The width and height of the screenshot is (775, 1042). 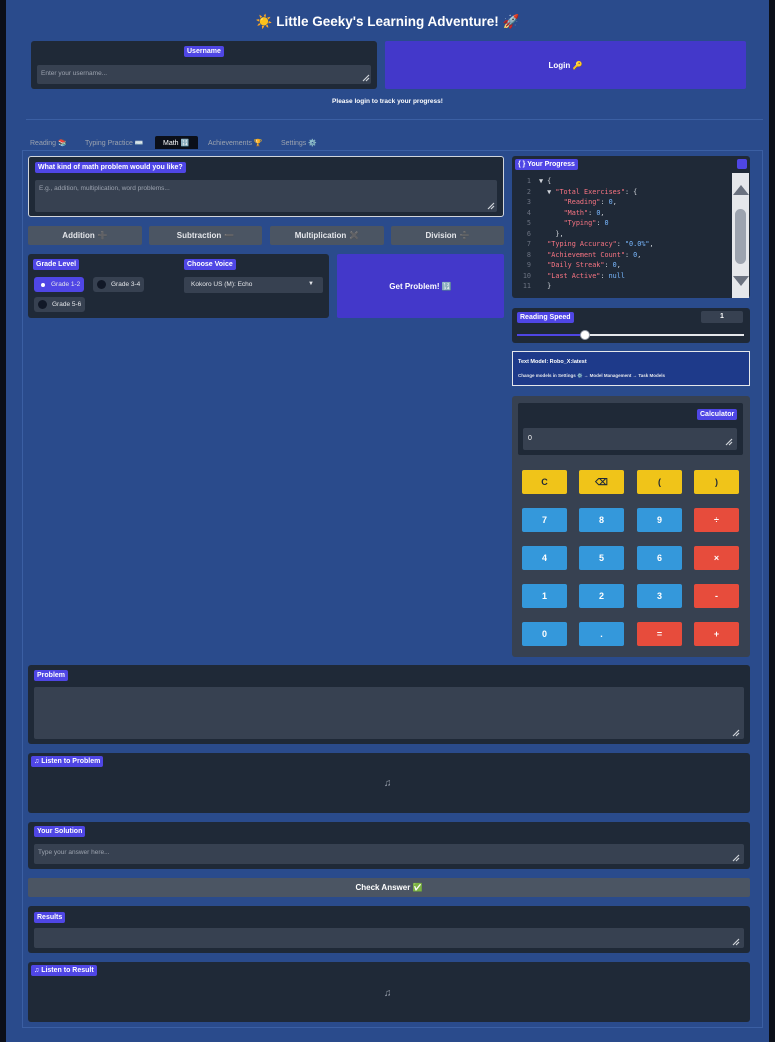 I want to click on line-number: 1, so click(x=528, y=181).